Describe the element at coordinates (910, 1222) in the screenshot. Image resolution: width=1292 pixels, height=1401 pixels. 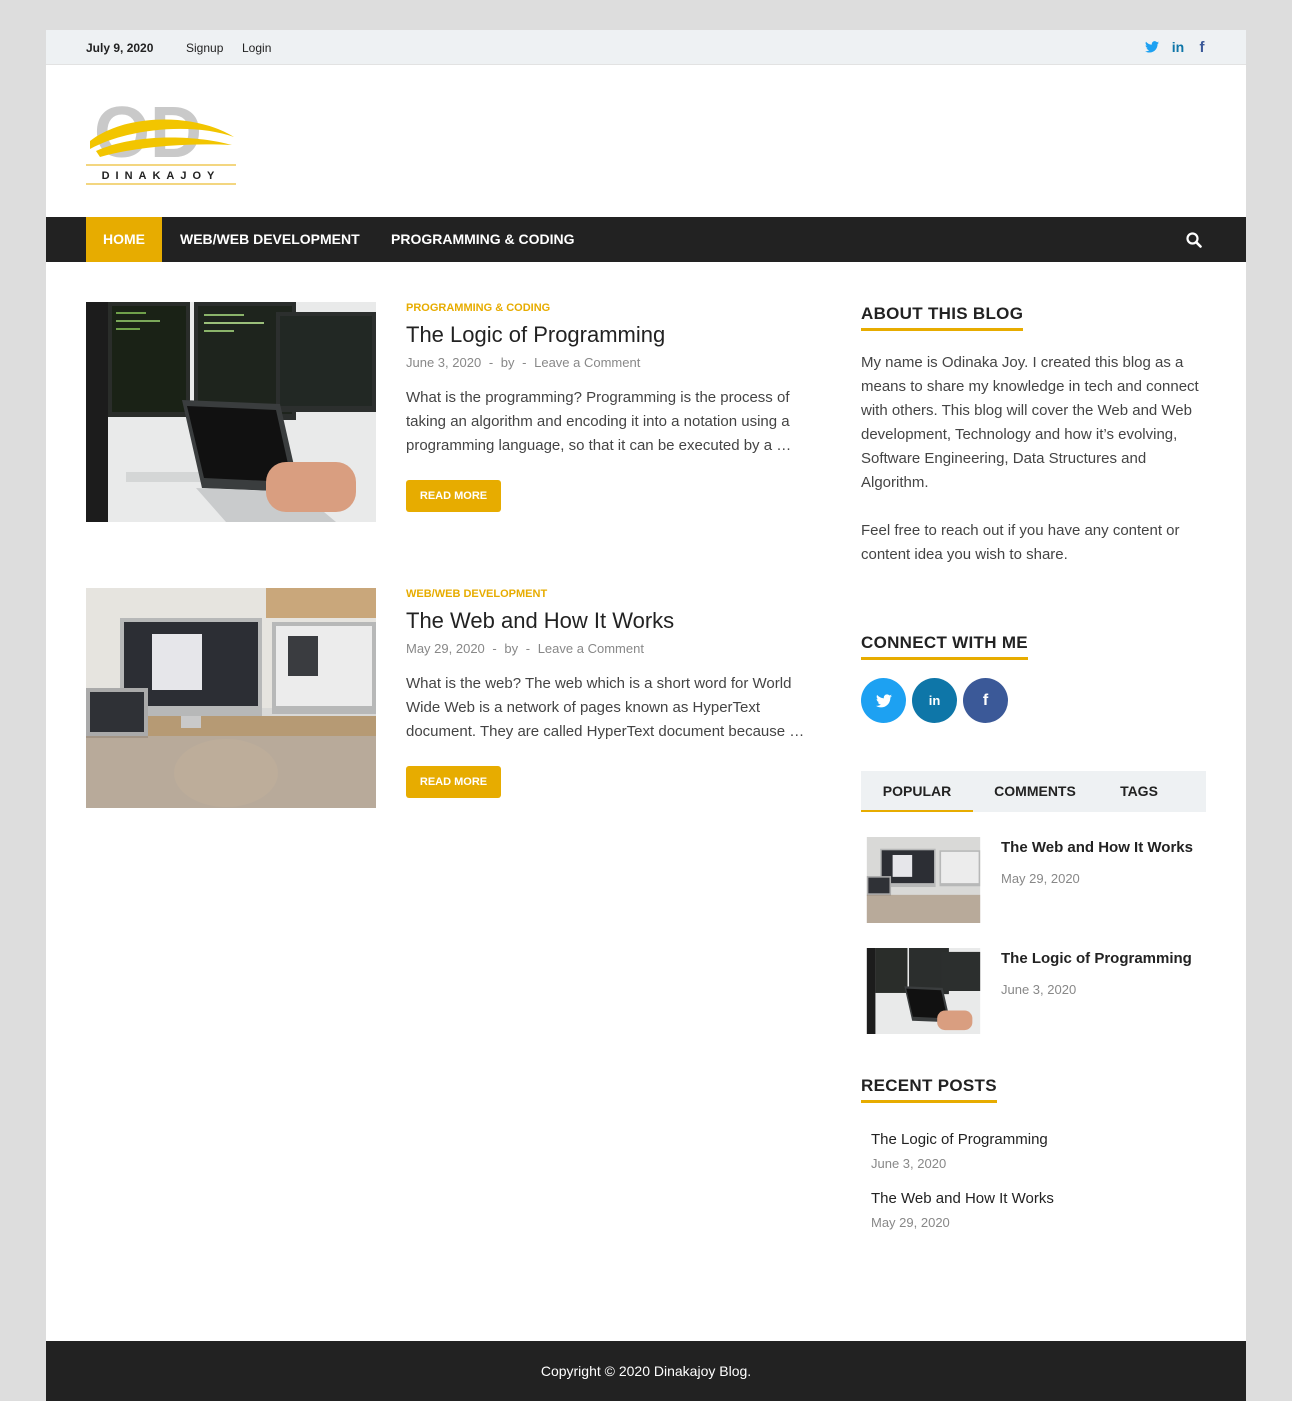
I see `recent-post-date: May 29, 2020` at that location.